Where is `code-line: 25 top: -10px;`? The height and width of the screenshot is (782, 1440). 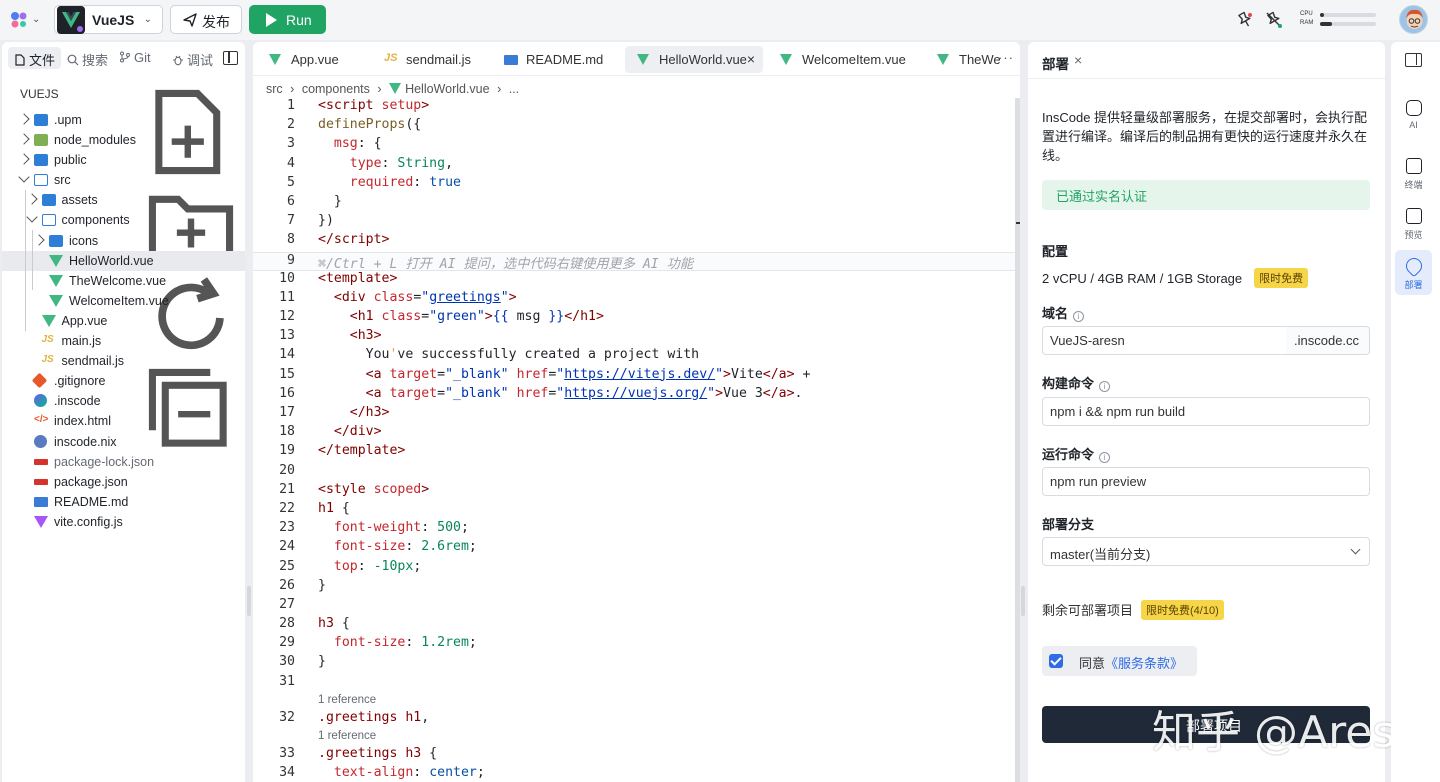 code-line: 25 top: -10px; is located at coordinates (636, 568).